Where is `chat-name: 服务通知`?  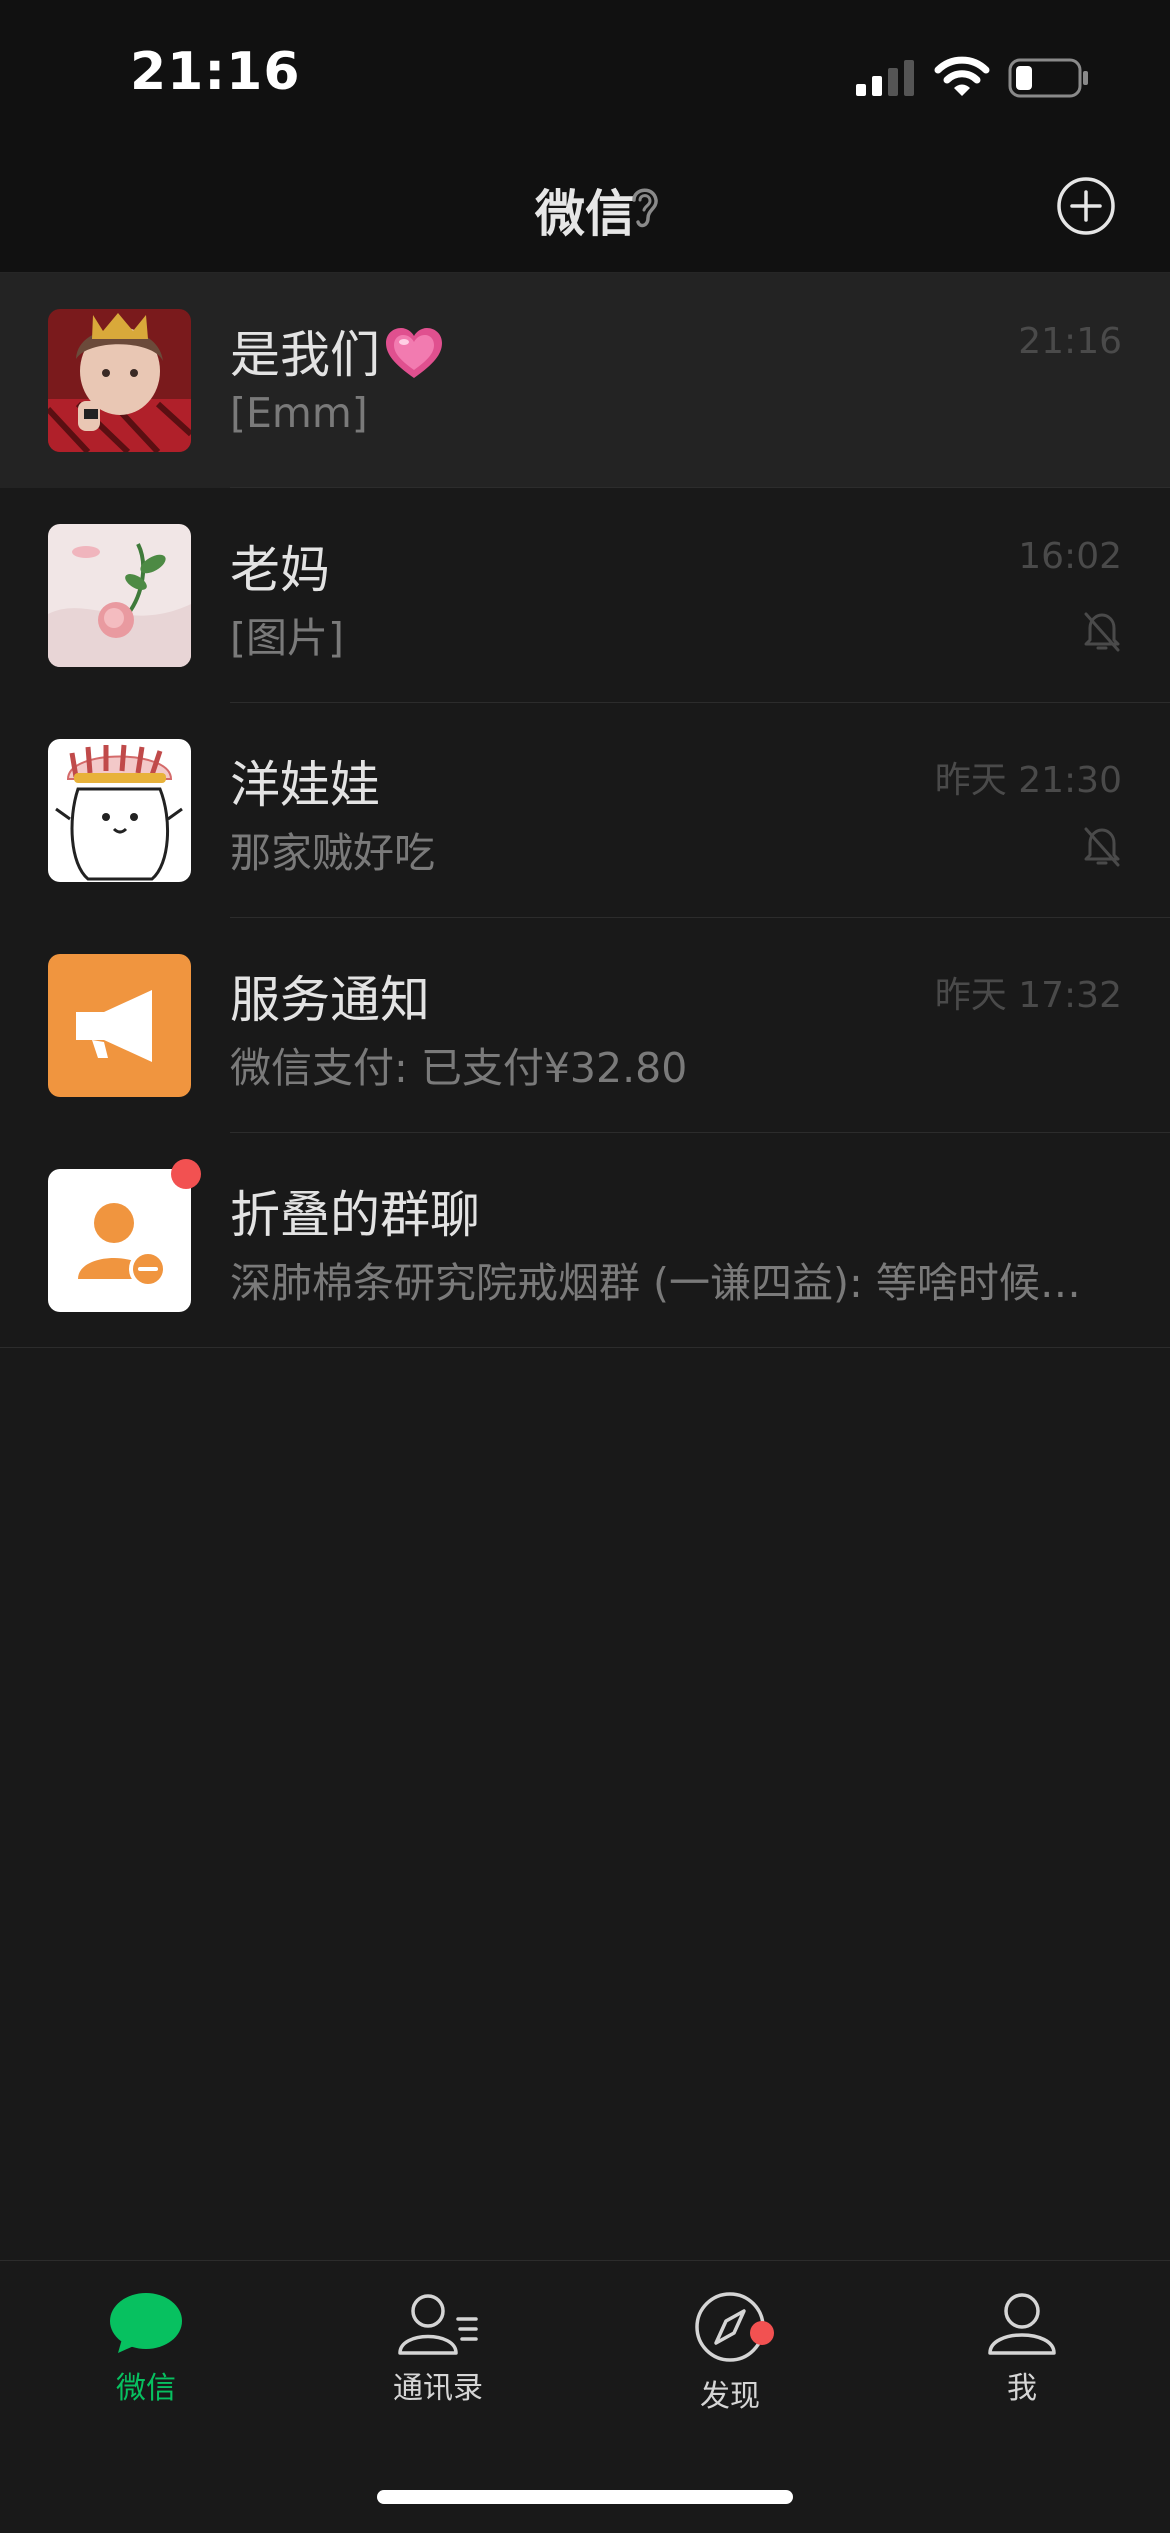 chat-name: 服务通知 is located at coordinates (330, 1000).